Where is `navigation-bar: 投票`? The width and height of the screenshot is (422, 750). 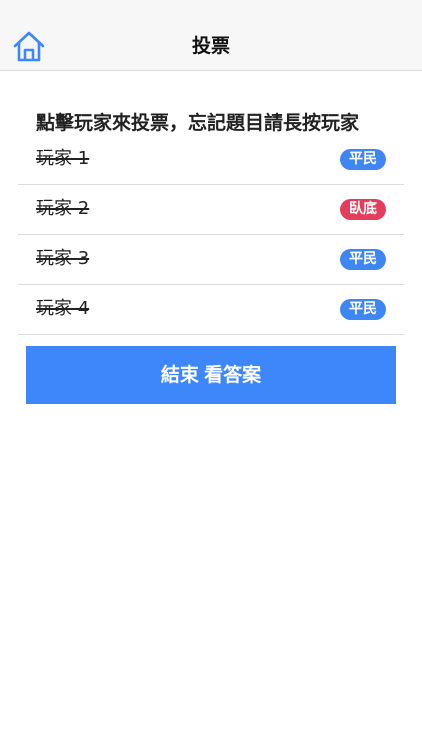 navigation-bar: 投票 is located at coordinates (211, 35).